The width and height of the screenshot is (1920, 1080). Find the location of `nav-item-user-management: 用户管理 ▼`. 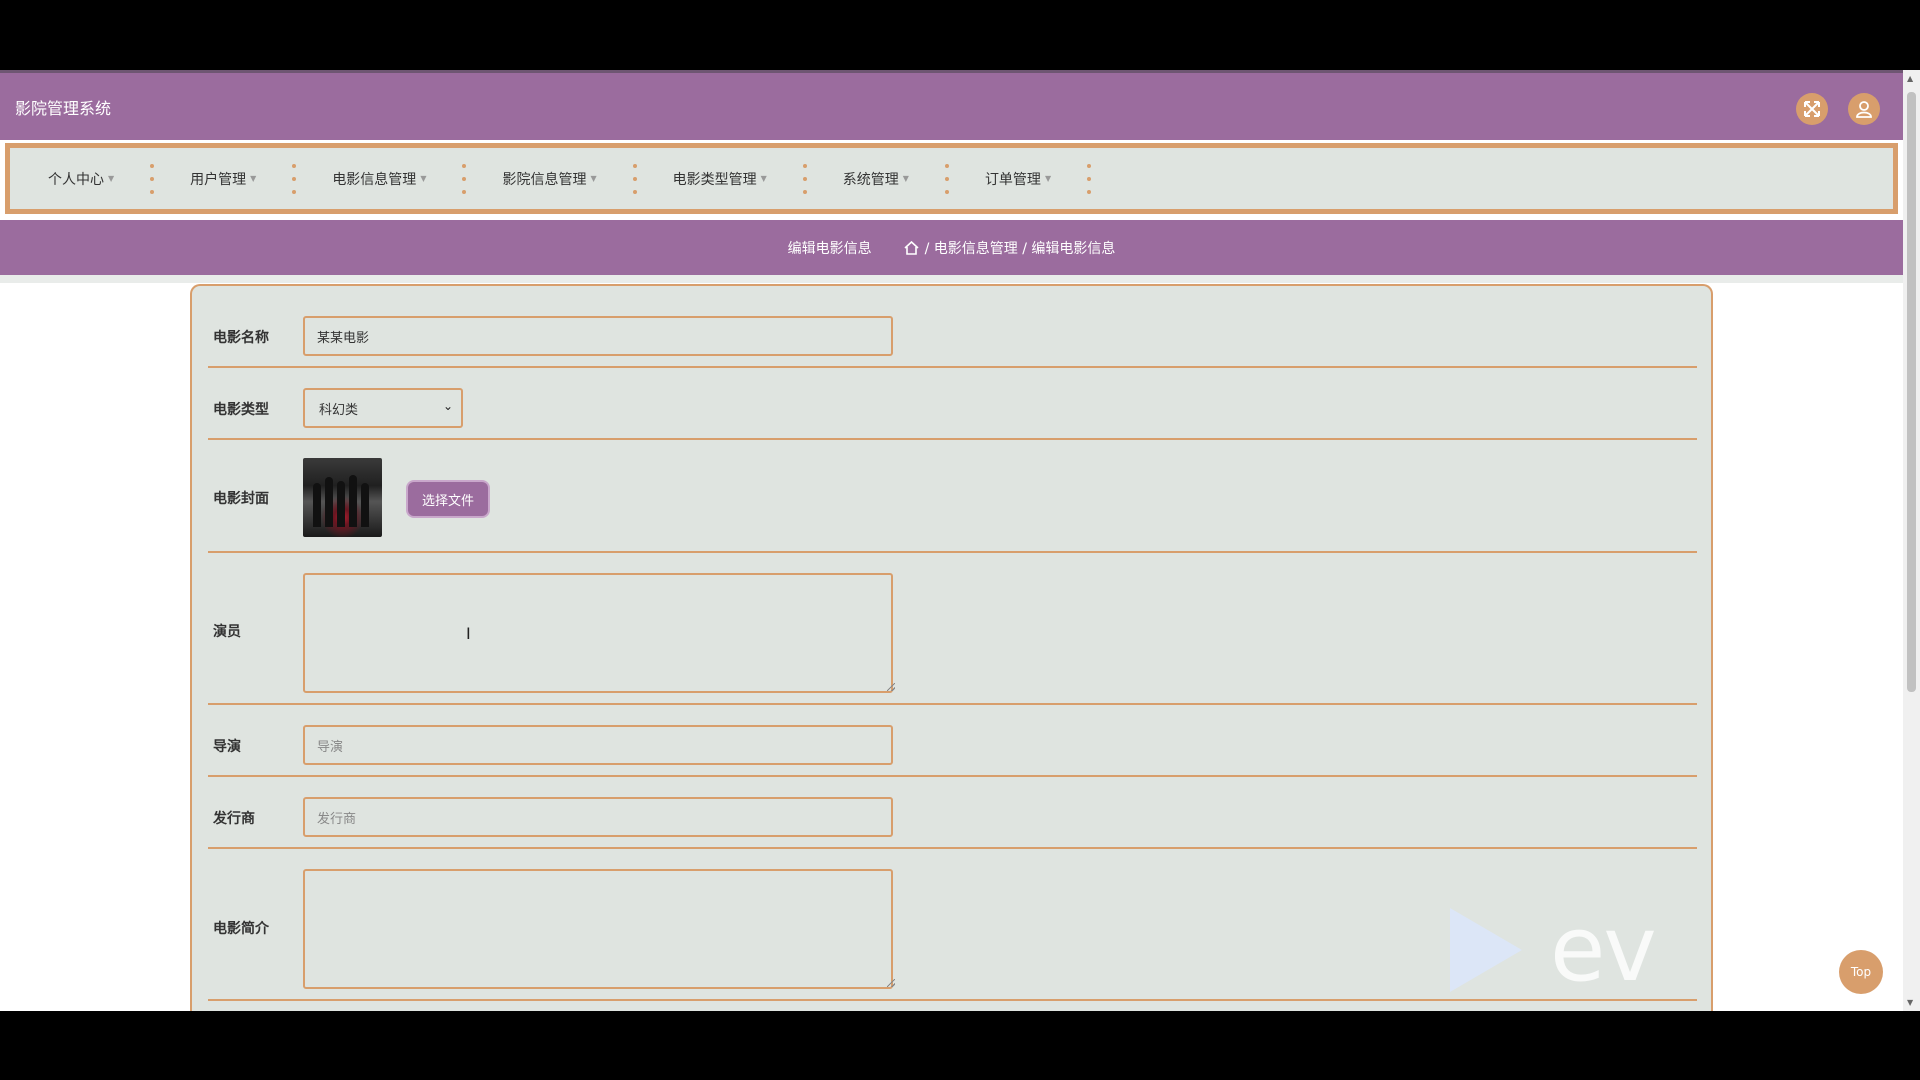

nav-item-user-management: 用户管理 ▼ is located at coordinates (223, 179).